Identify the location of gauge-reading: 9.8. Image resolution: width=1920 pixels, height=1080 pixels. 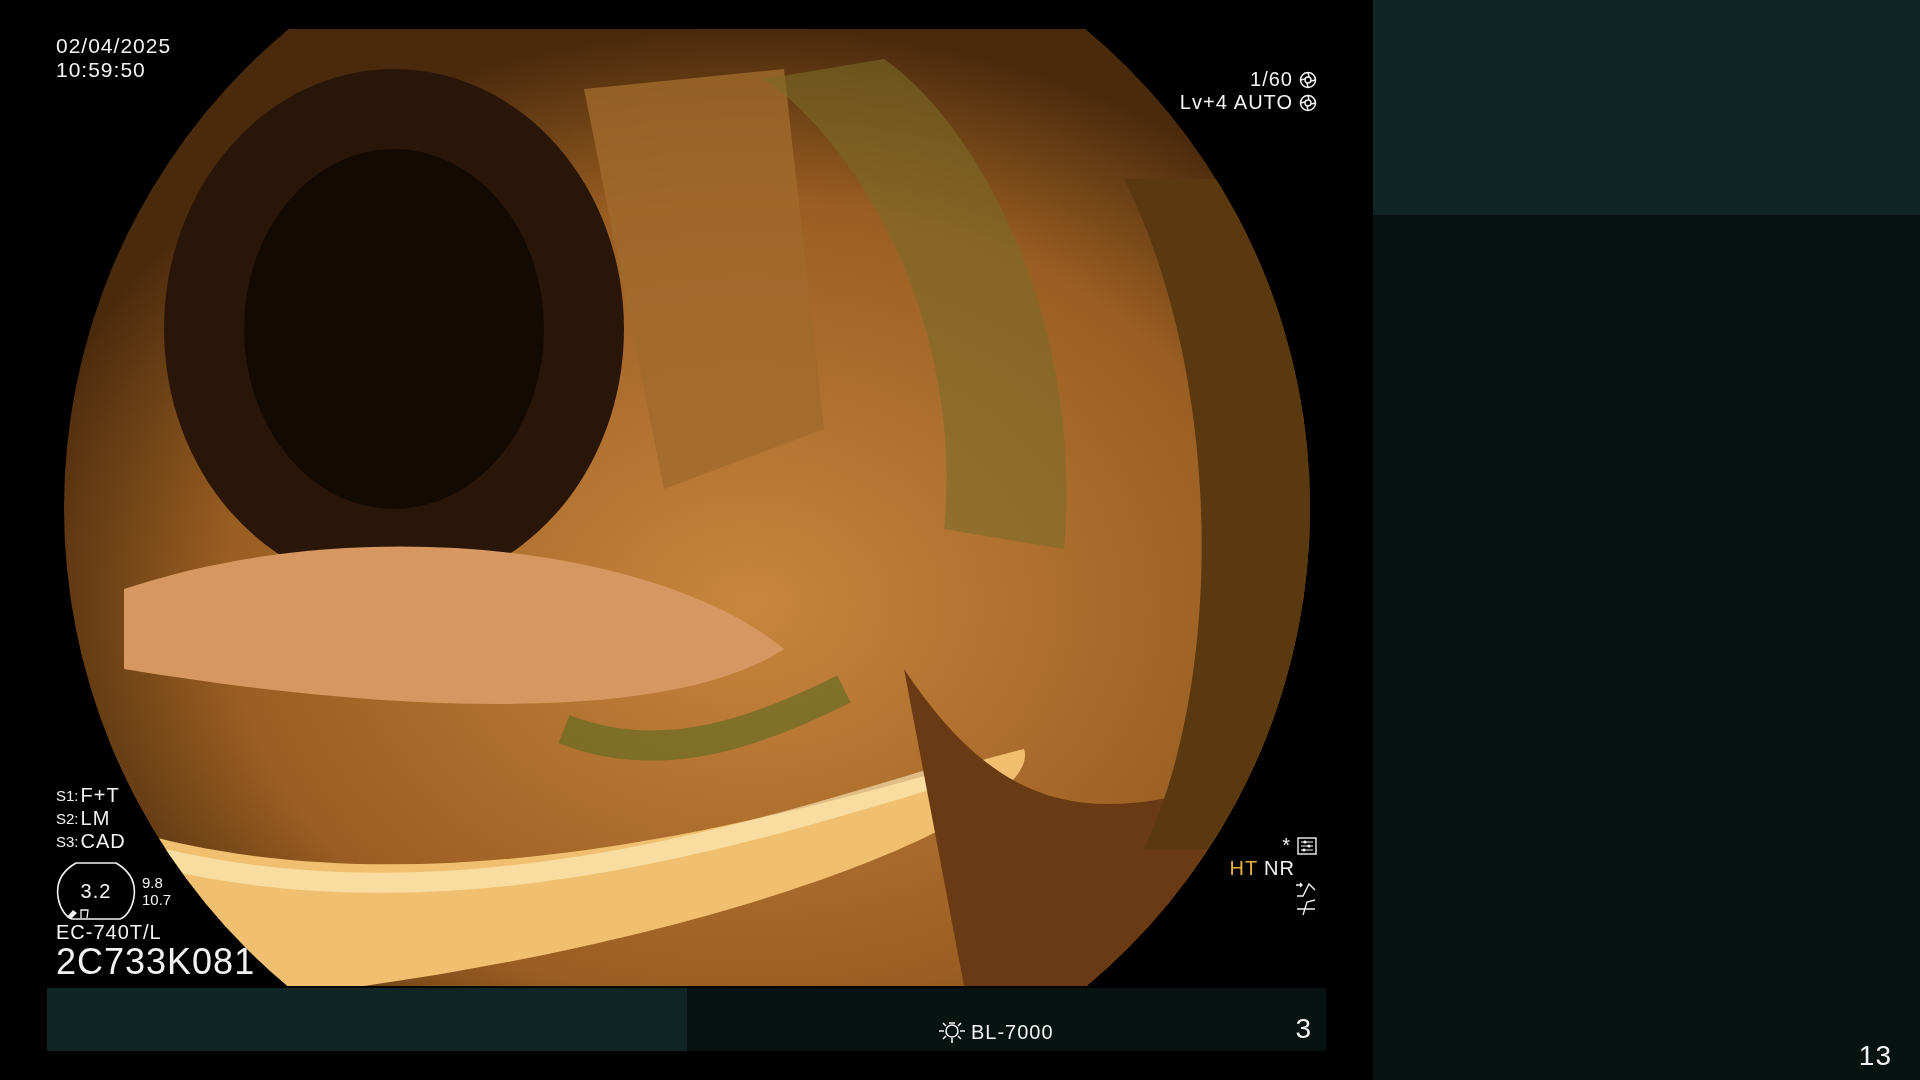
(153, 882).